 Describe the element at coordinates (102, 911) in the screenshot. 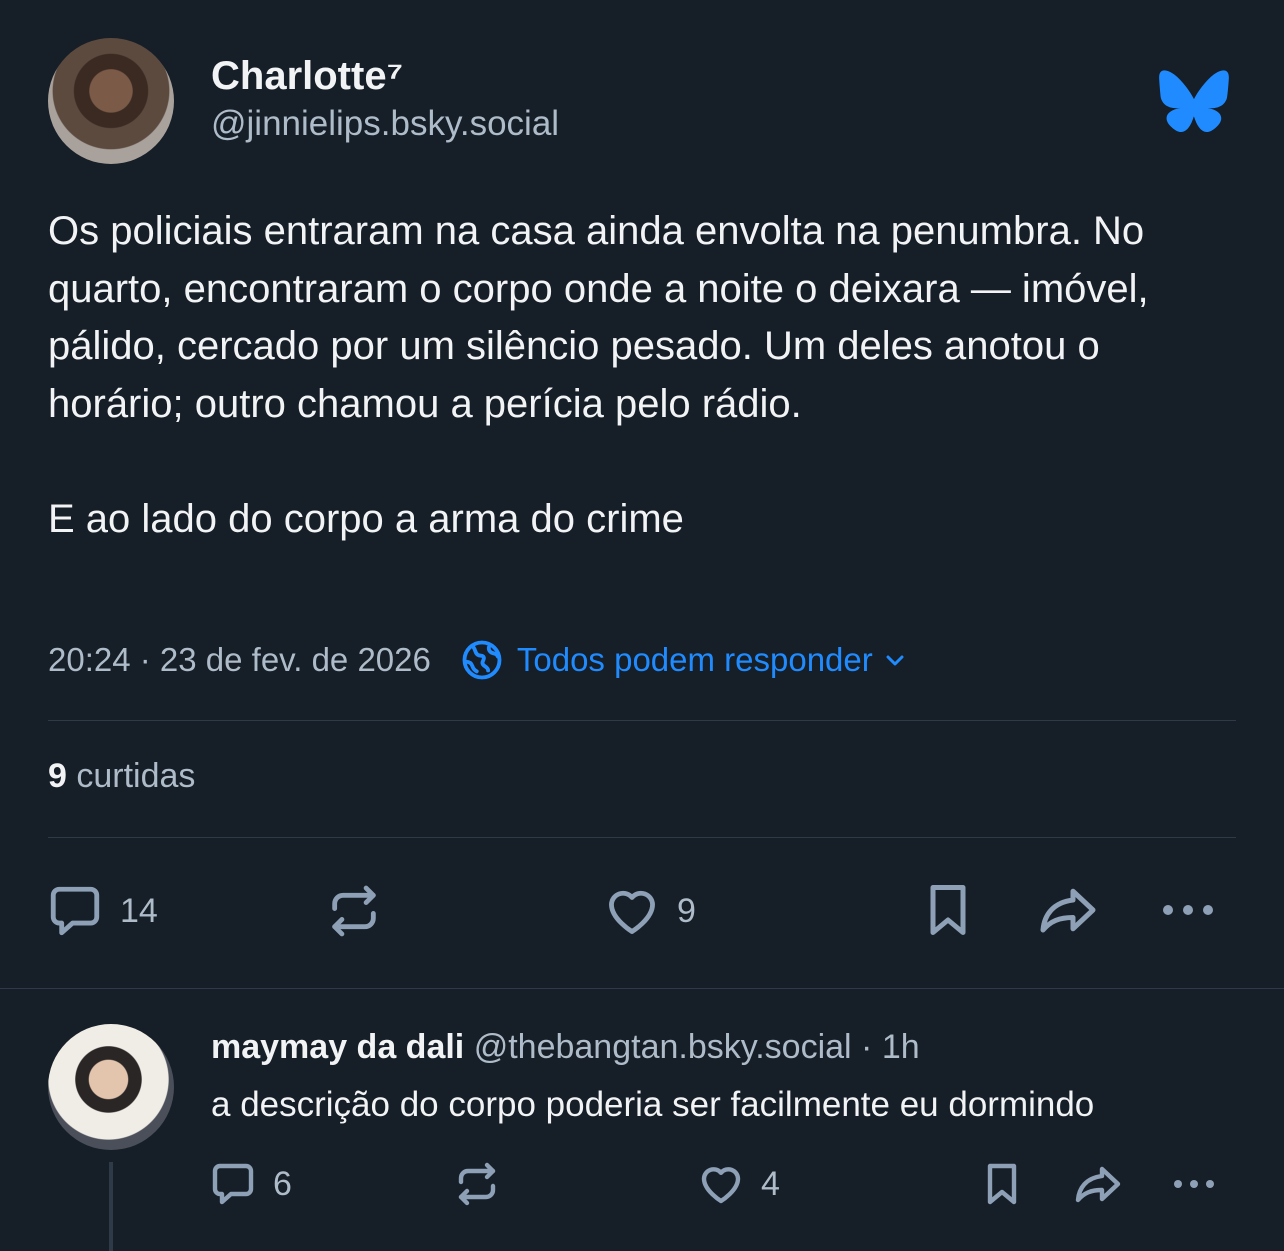

I see `reply-button: 14` at that location.